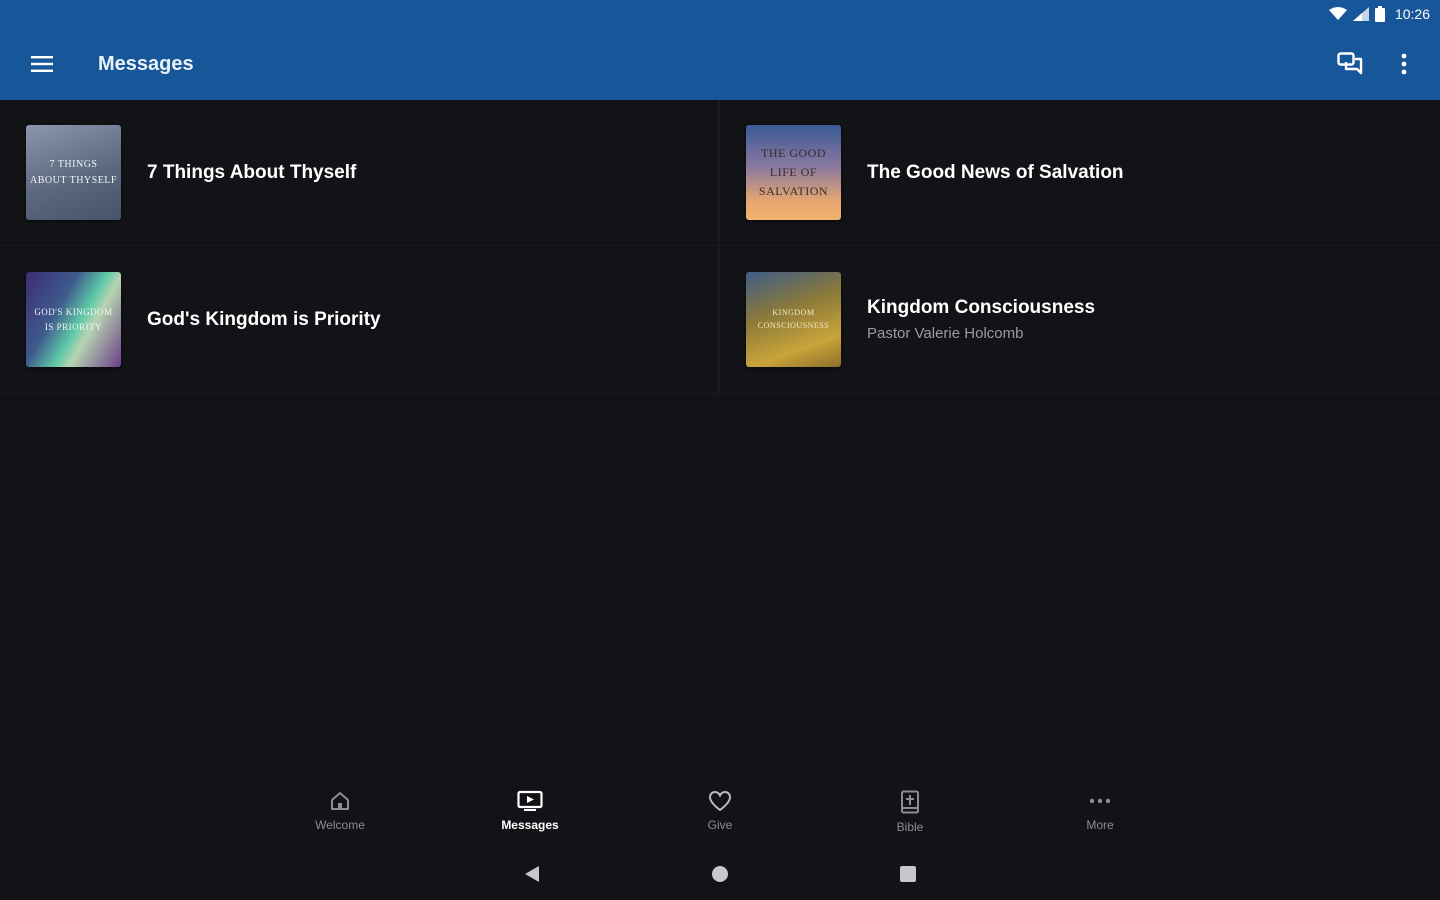 This screenshot has height=900, width=1440. What do you see at coordinates (340, 825) in the screenshot?
I see `nav-label: Welcome` at bounding box center [340, 825].